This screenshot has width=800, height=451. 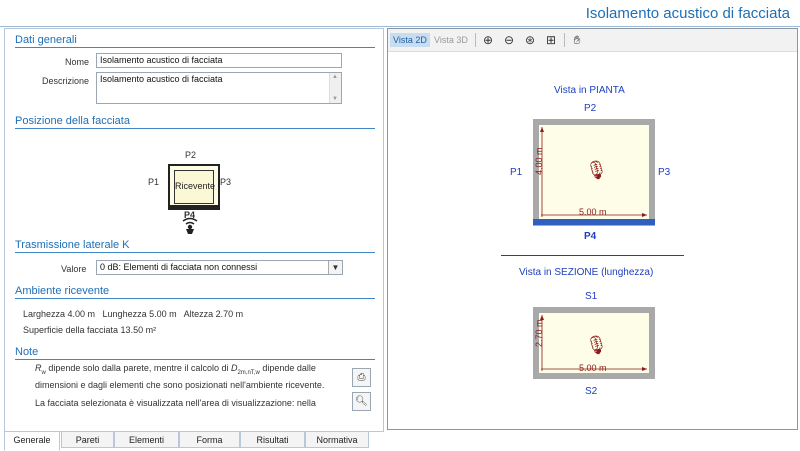 What do you see at coordinates (592, 255) in the screenshot?
I see `views-divider` at bounding box center [592, 255].